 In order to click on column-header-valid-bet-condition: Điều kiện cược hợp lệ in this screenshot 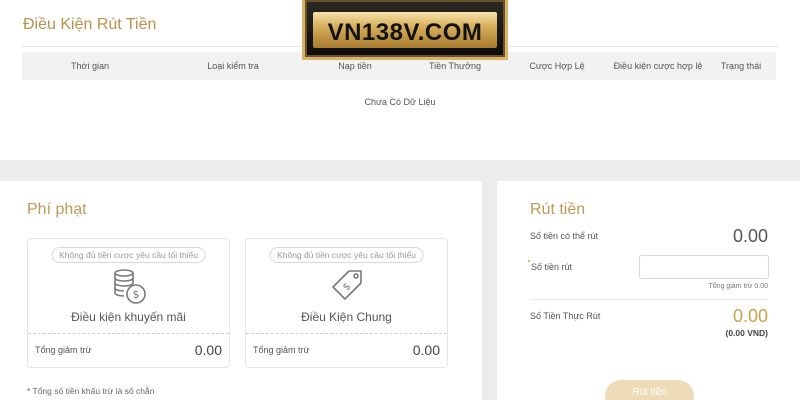, I will do `click(658, 66)`.